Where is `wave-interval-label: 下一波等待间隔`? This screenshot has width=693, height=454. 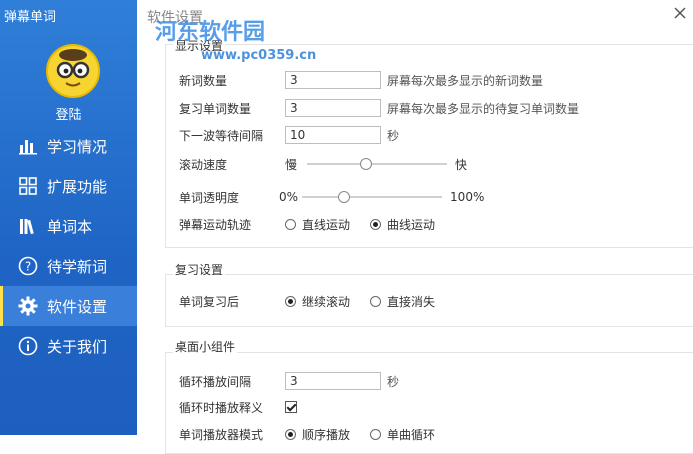
wave-interval-label: 下一波等待间隔 is located at coordinates (221, 135).